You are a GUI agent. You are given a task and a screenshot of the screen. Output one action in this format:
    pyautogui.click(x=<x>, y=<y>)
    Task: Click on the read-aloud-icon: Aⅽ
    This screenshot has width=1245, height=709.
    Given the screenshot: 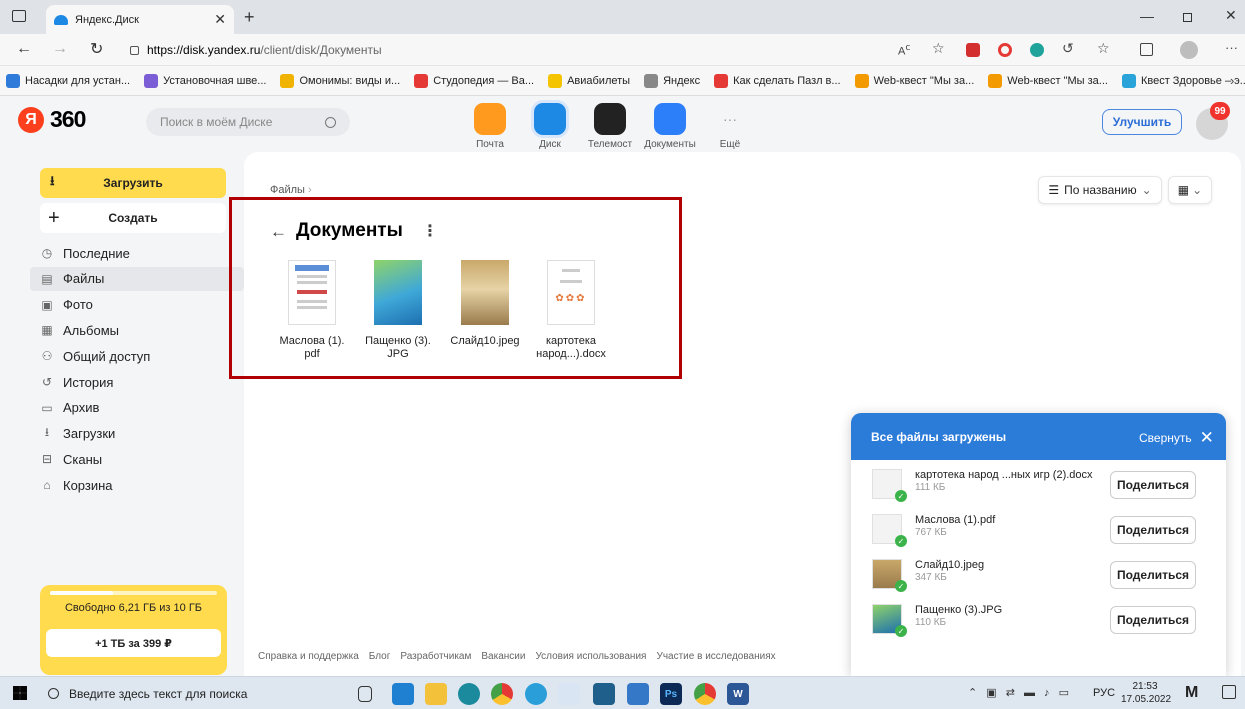 What is the action you would take?
    pyautogui.click(x=904, y=50)
    